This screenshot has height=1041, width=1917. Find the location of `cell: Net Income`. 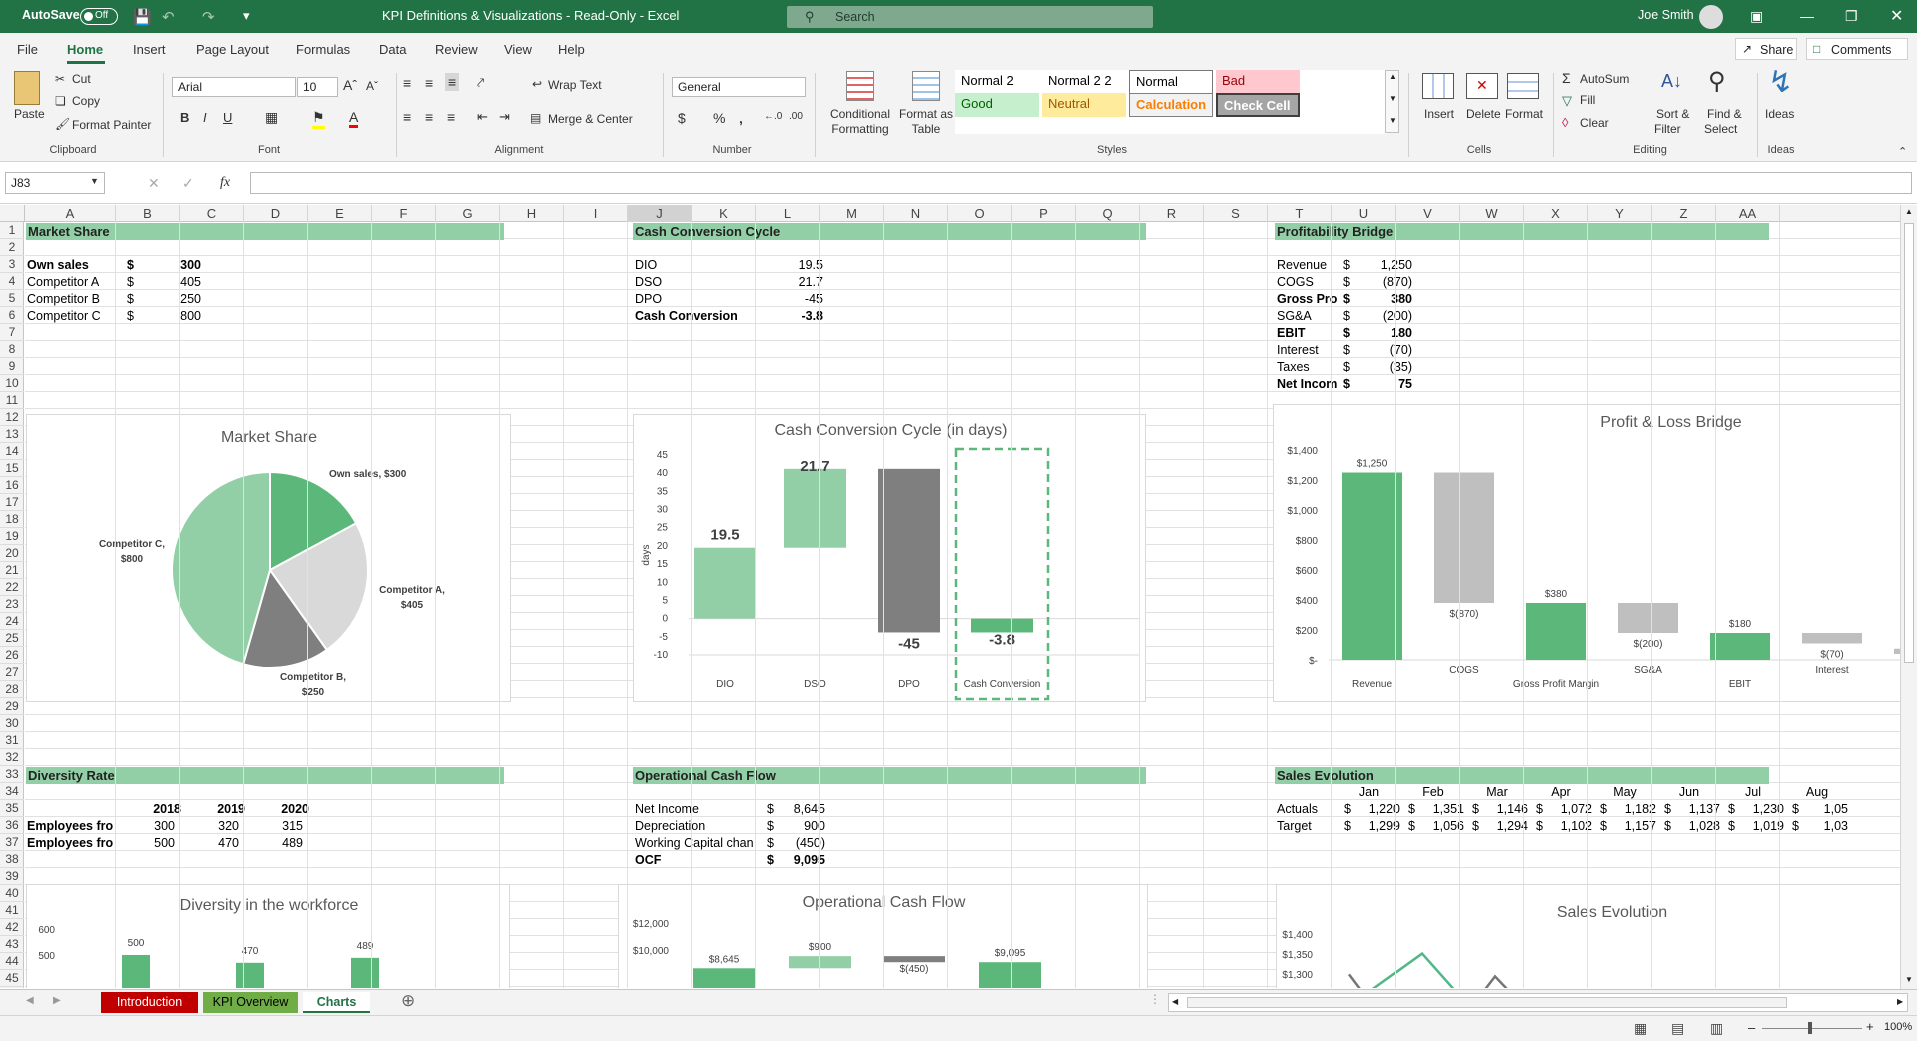

cell: Net Income is located at coordinates (667, 809).